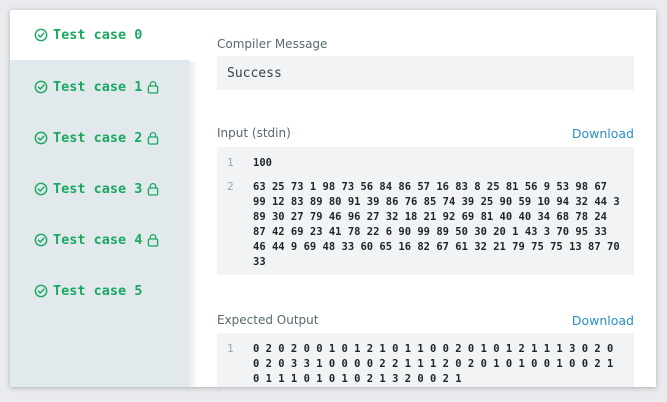 The width and height of the screenshot is (667, 402). I want to click on input-line-1: 1 100, so click(425, 163).